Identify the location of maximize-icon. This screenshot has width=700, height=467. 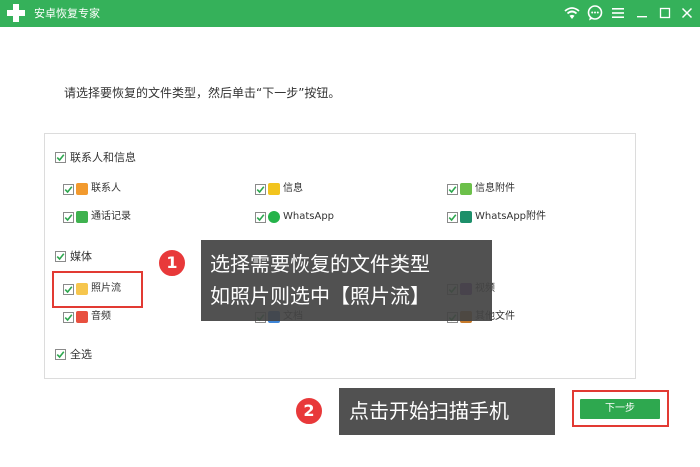
(665, 13).